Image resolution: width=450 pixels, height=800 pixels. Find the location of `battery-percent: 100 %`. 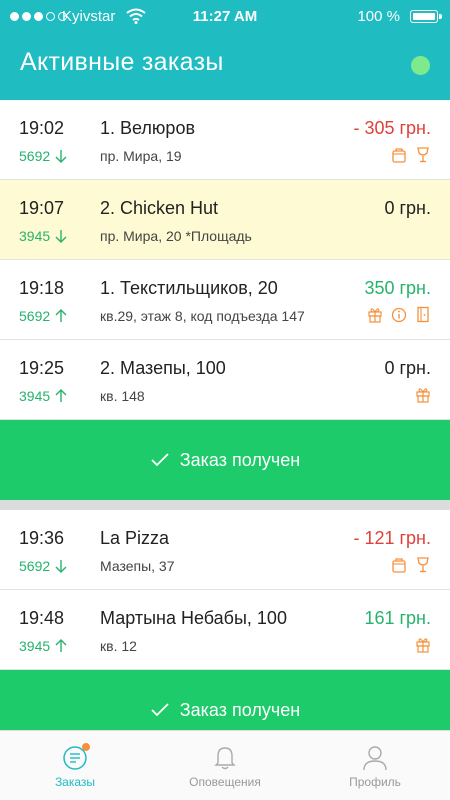

battery-percent: 100 % is located at coordinates (378, 16).